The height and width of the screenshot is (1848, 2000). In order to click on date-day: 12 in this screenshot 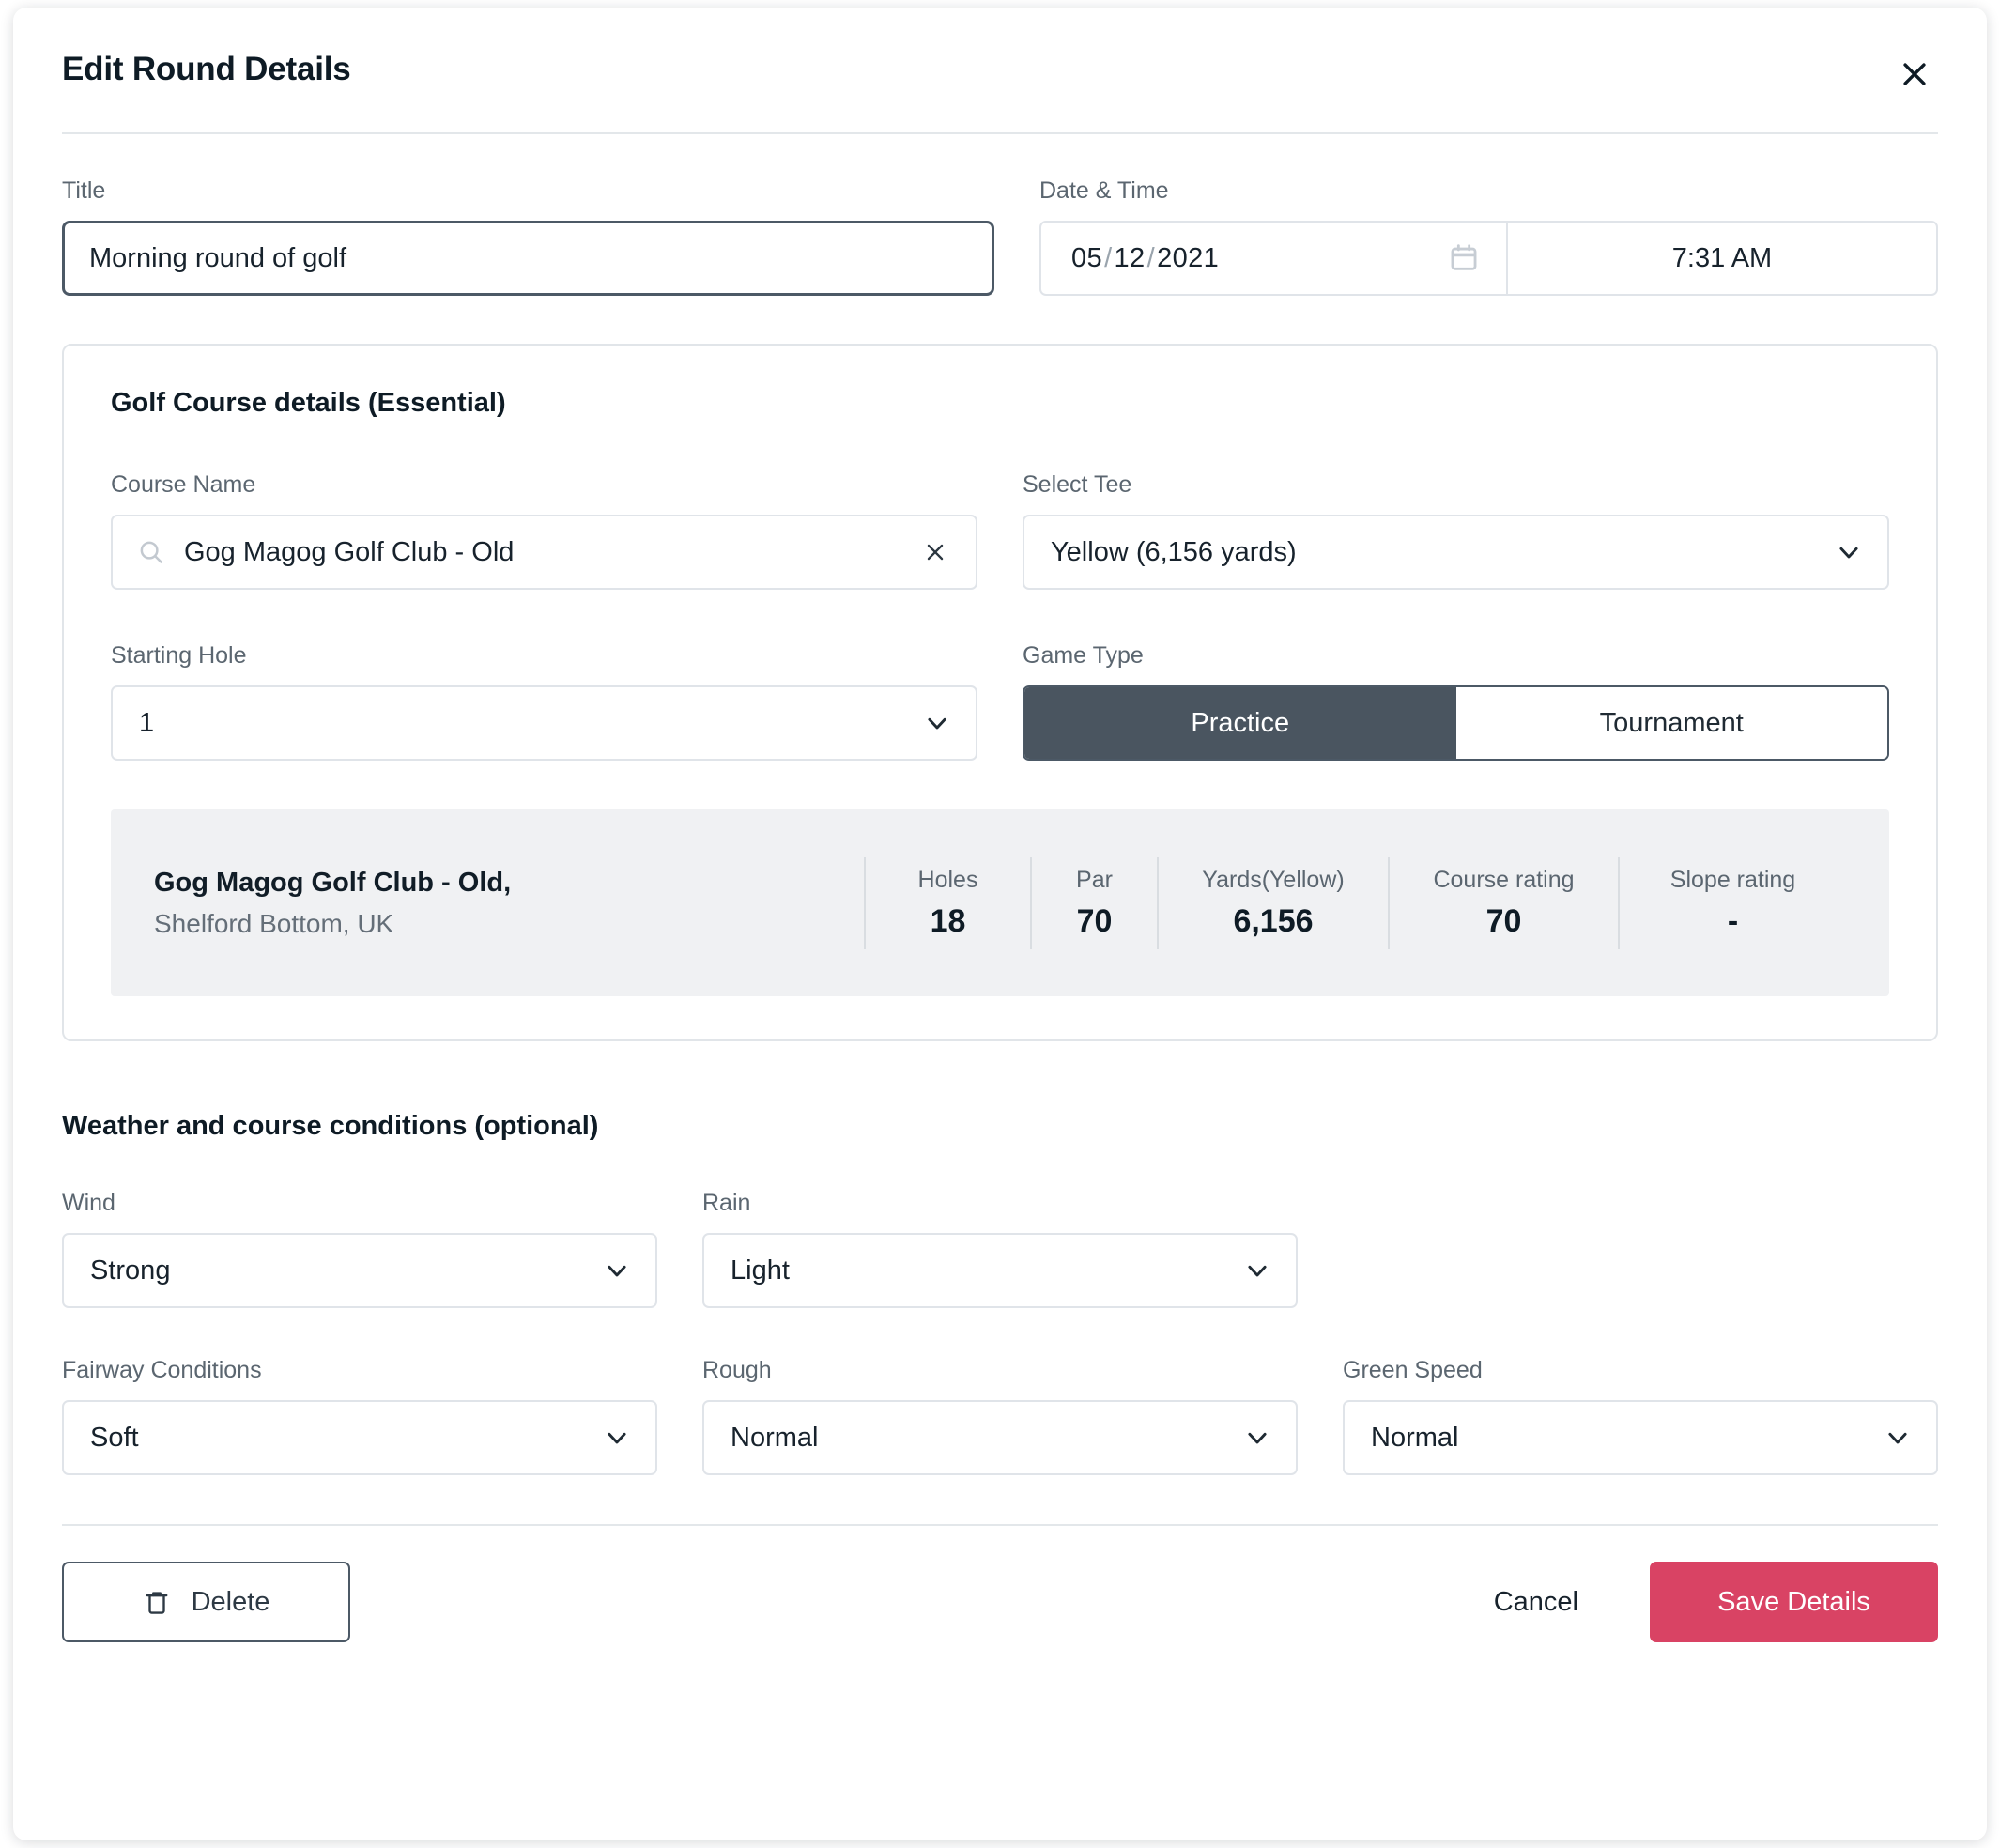, I will do `click(1130, 258)`.